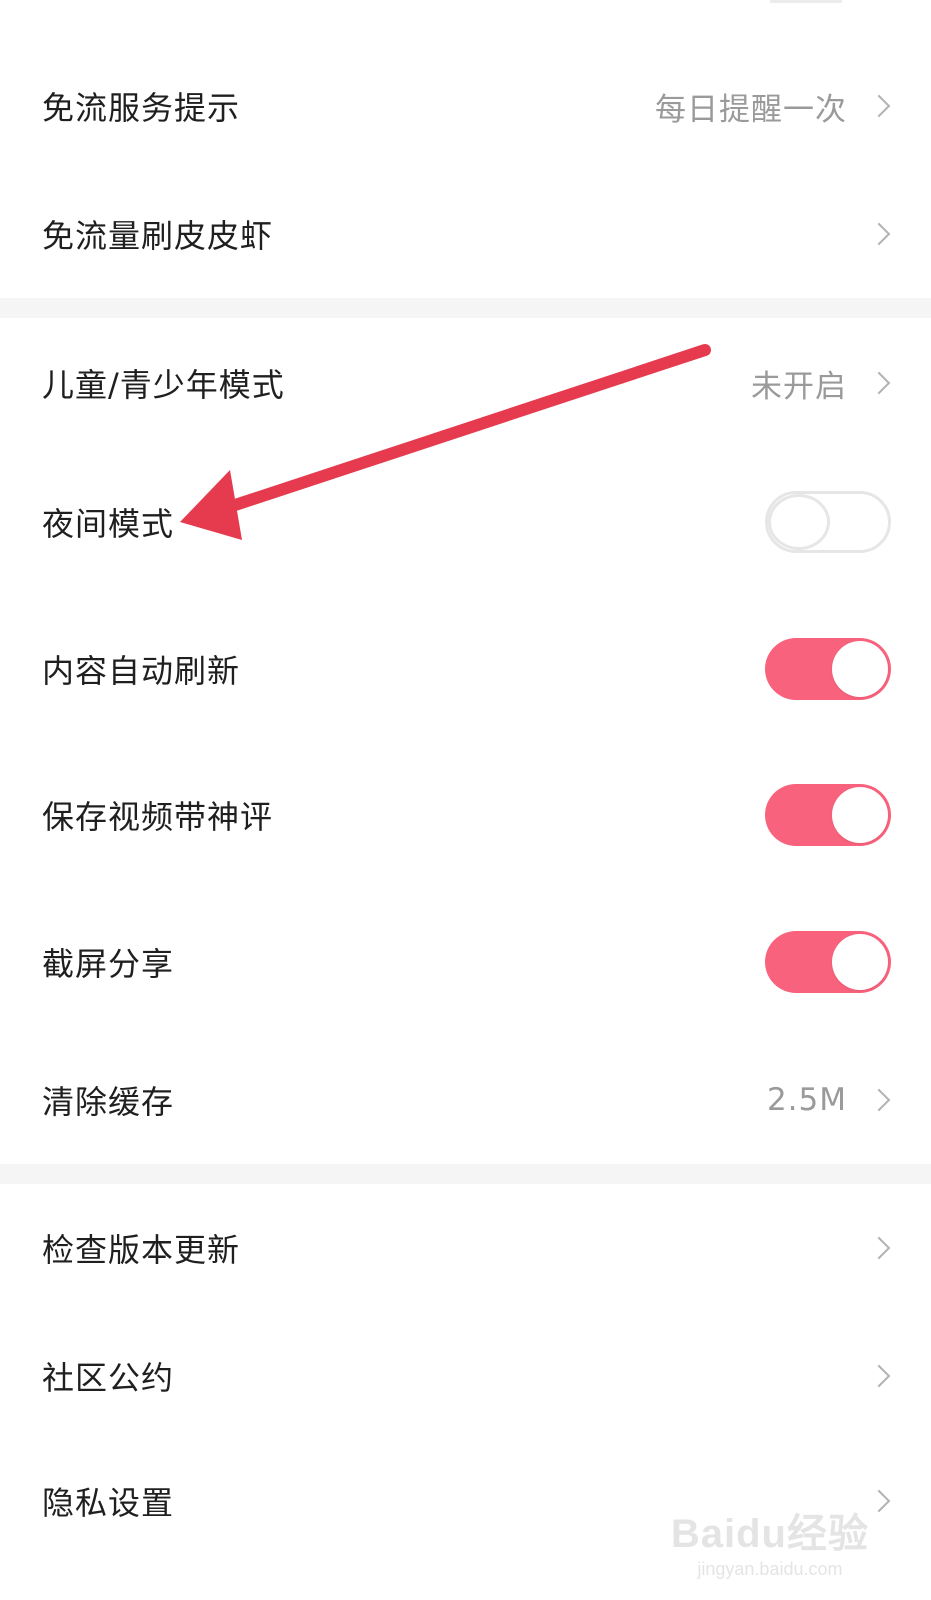 This screenshot has width=931, height=1600. What do you see at coordinates (769, 1534) in the screenshot?
I see `watermark-logo: Baidu经验` at bounding box center [769, 1534].